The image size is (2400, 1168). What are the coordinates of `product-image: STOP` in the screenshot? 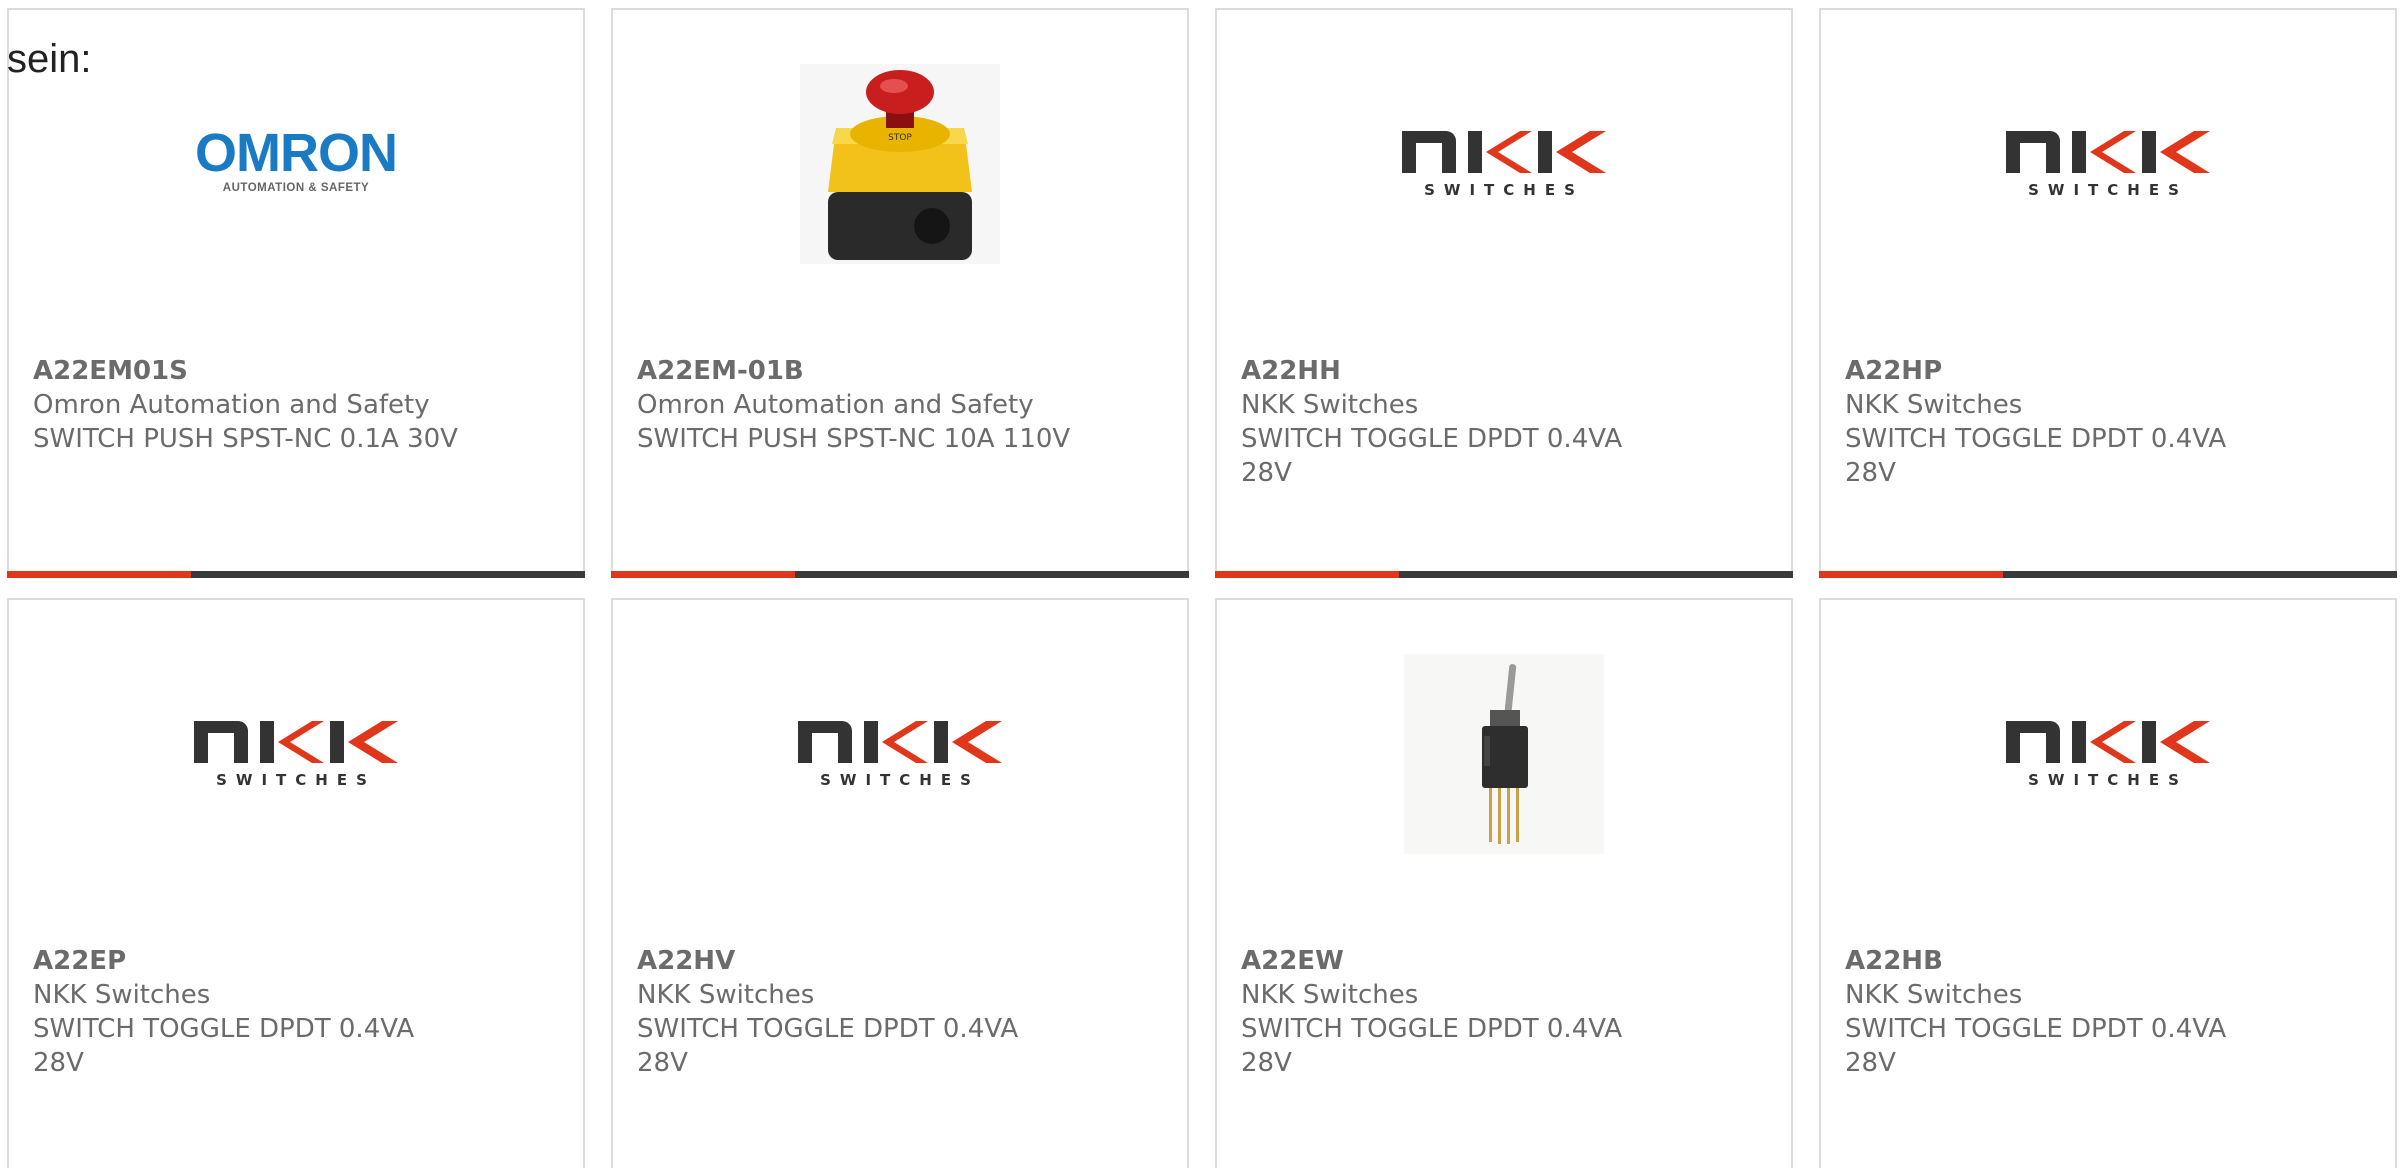 It's located at (900, 164).